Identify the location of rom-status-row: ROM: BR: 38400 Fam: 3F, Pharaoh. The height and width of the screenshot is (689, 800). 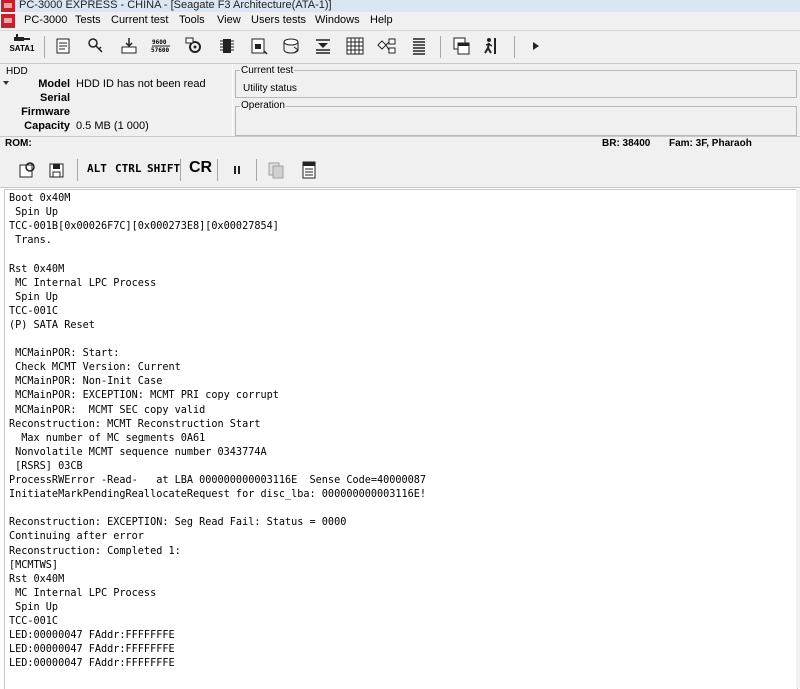
(400, 145).